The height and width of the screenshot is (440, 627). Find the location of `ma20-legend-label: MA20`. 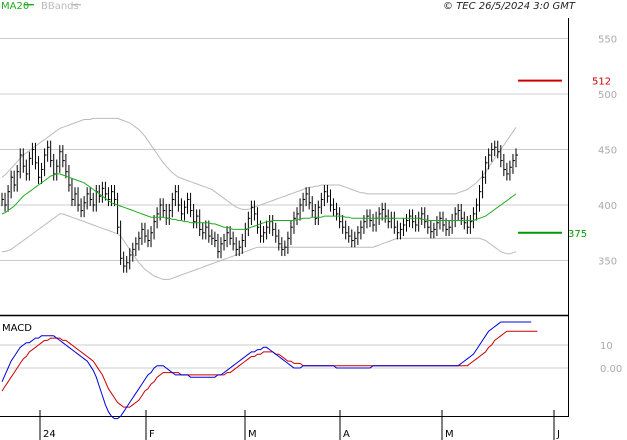

ma20-legend-label: MA20 is located at coordinates (15, 6).